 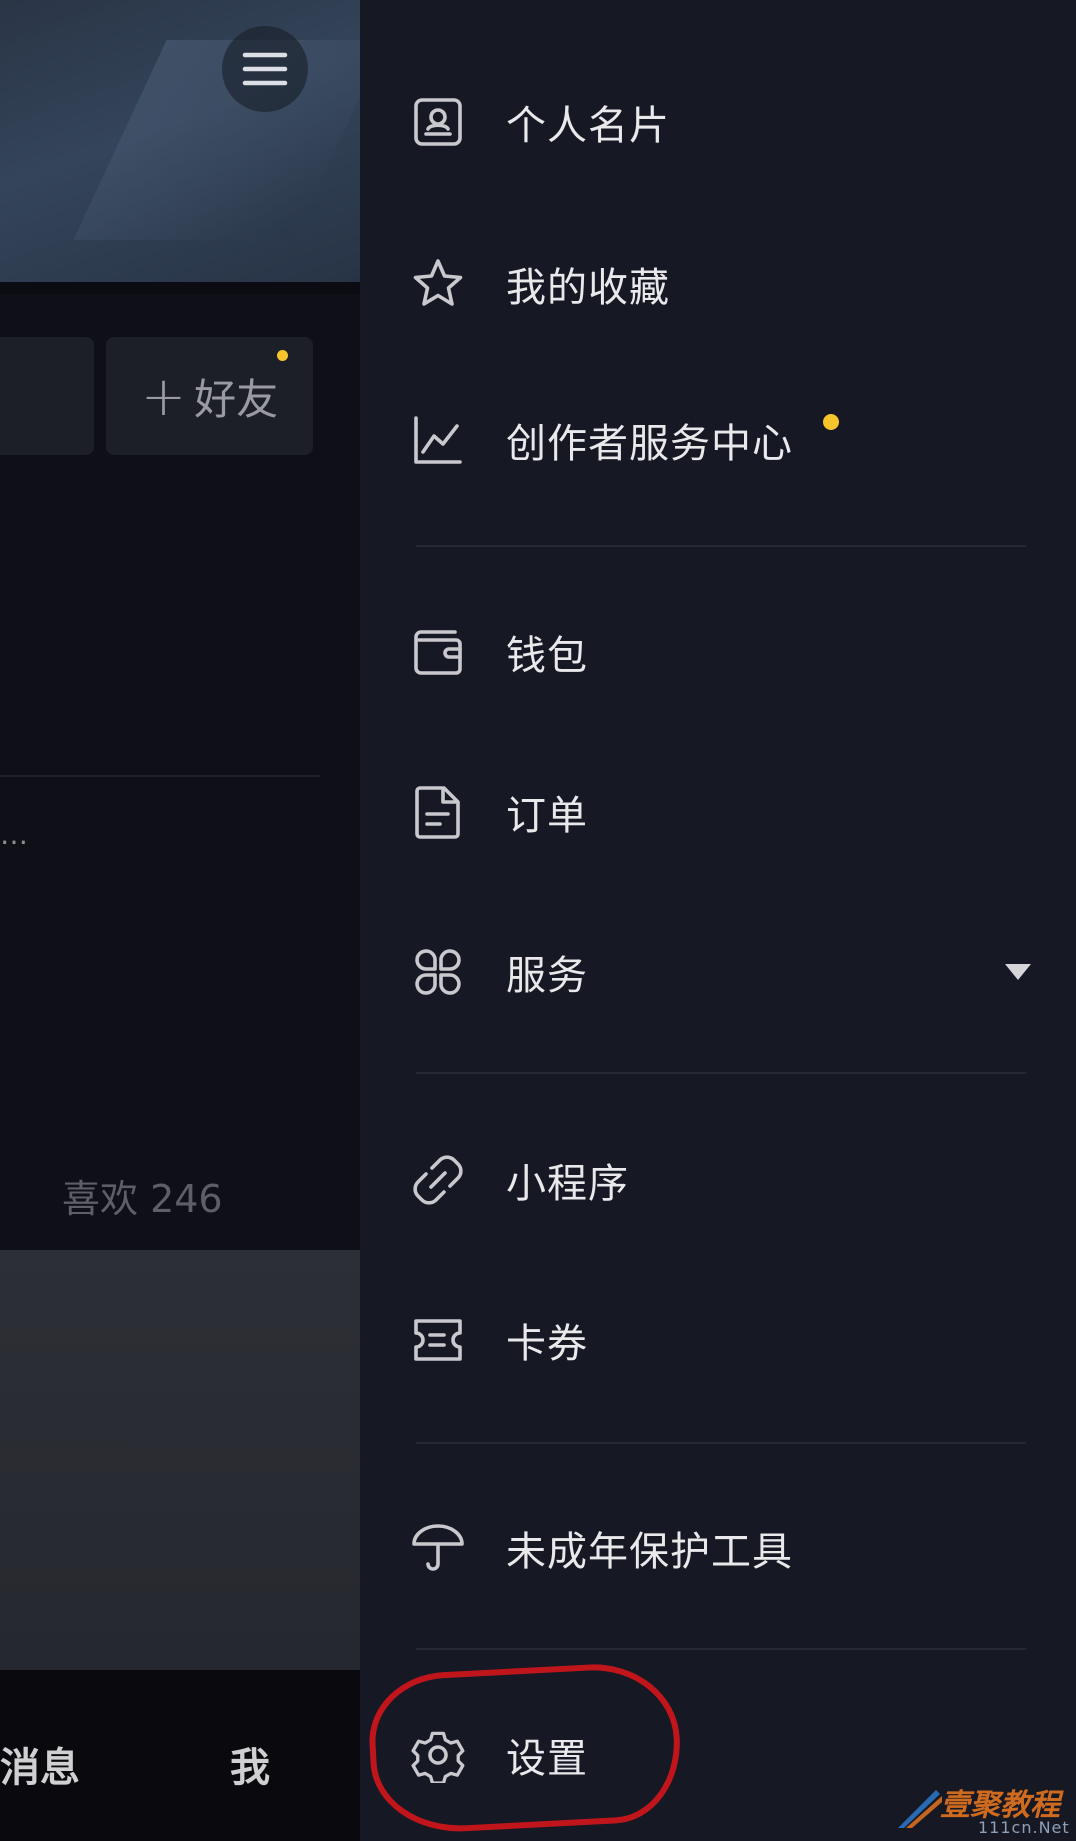 What do you see at coordinates (438, 1548) in the screenshot?
I see `umbrella-icon` at bounding box center [438, 1548].